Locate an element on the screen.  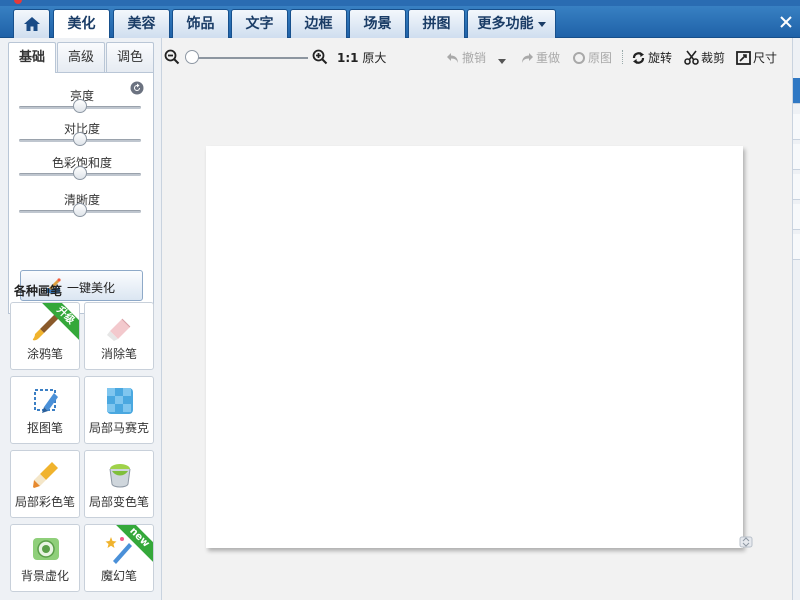
home-icon is located at coordinates (31, 24).